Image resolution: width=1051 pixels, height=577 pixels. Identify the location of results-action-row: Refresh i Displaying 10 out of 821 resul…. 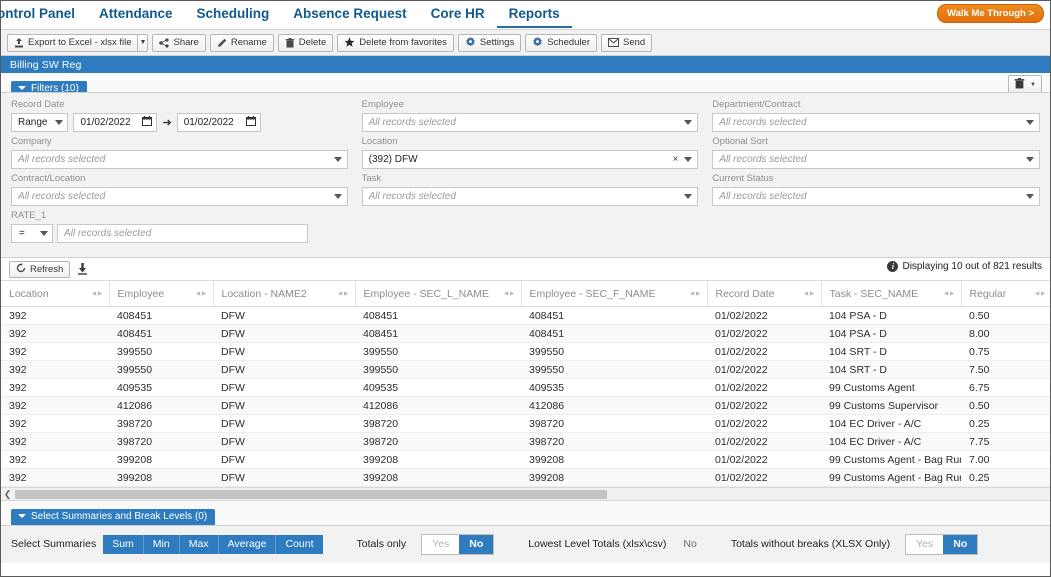
(525, 269).